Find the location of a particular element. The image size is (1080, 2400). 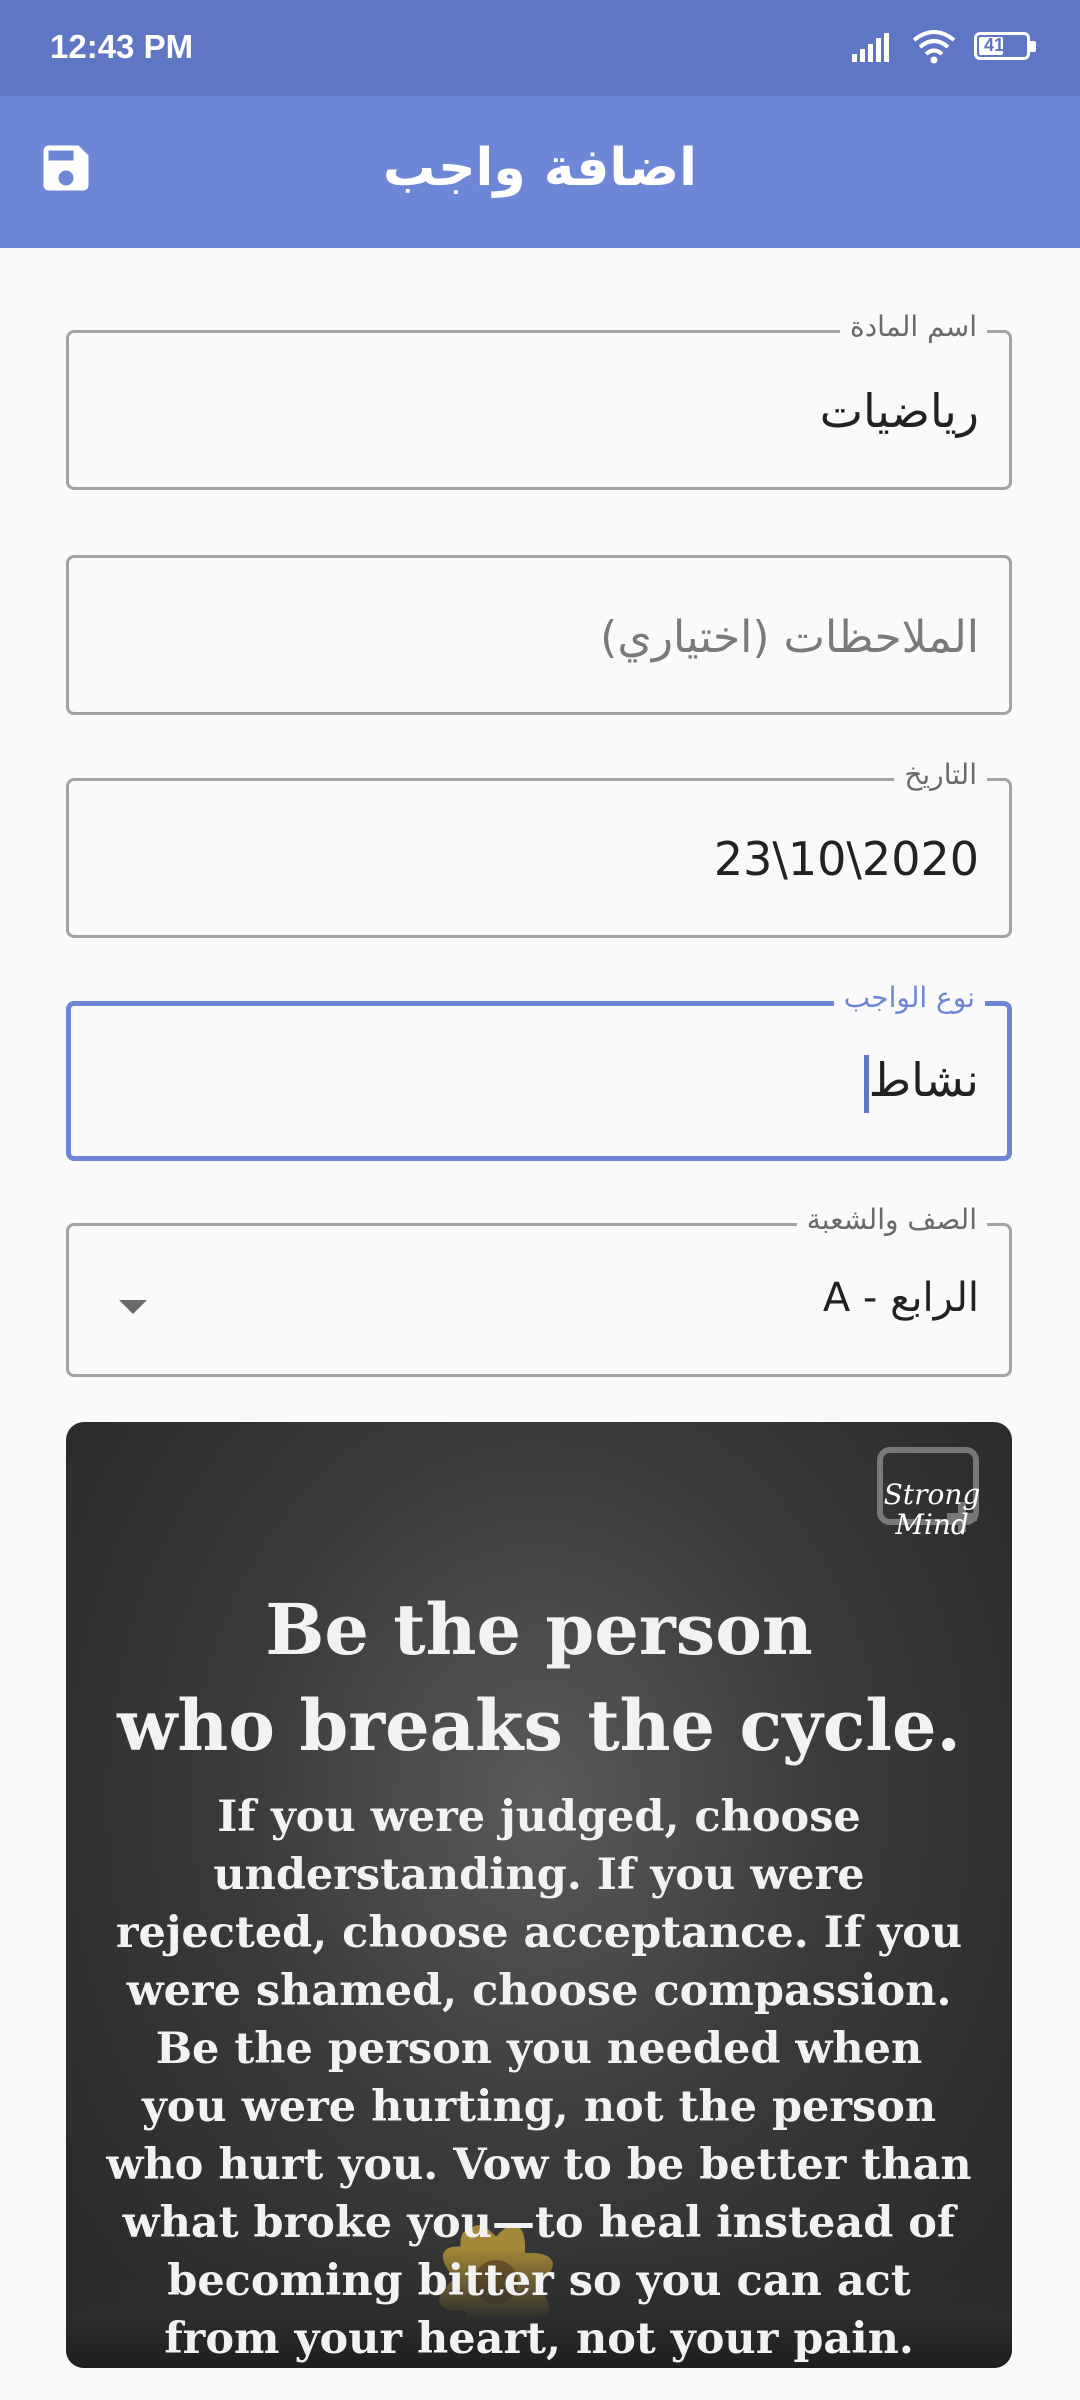

homework-type-value-wrap: نشاط is located at coordinates (921, 1082).